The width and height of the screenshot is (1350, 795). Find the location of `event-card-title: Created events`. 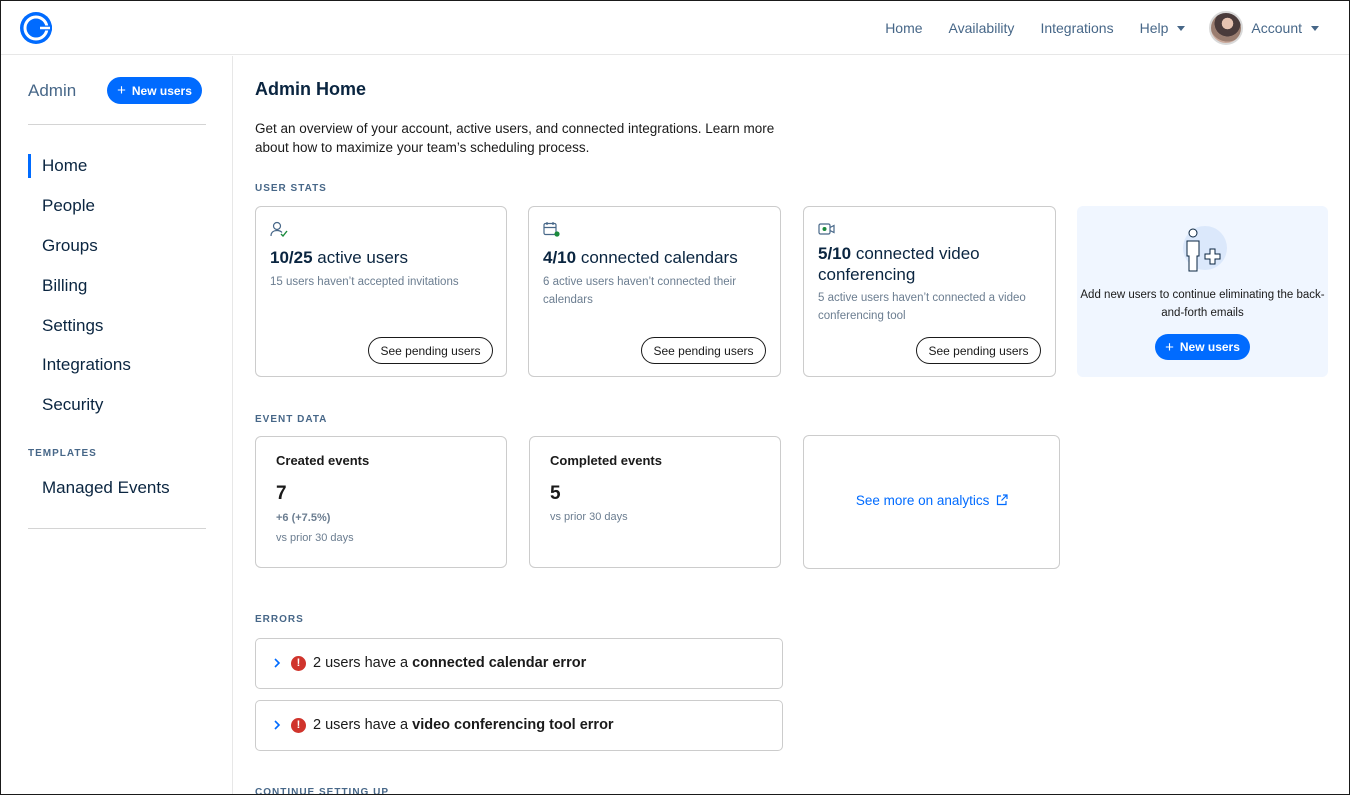

event-card-title: Created events is located at coordinates (323, 460).